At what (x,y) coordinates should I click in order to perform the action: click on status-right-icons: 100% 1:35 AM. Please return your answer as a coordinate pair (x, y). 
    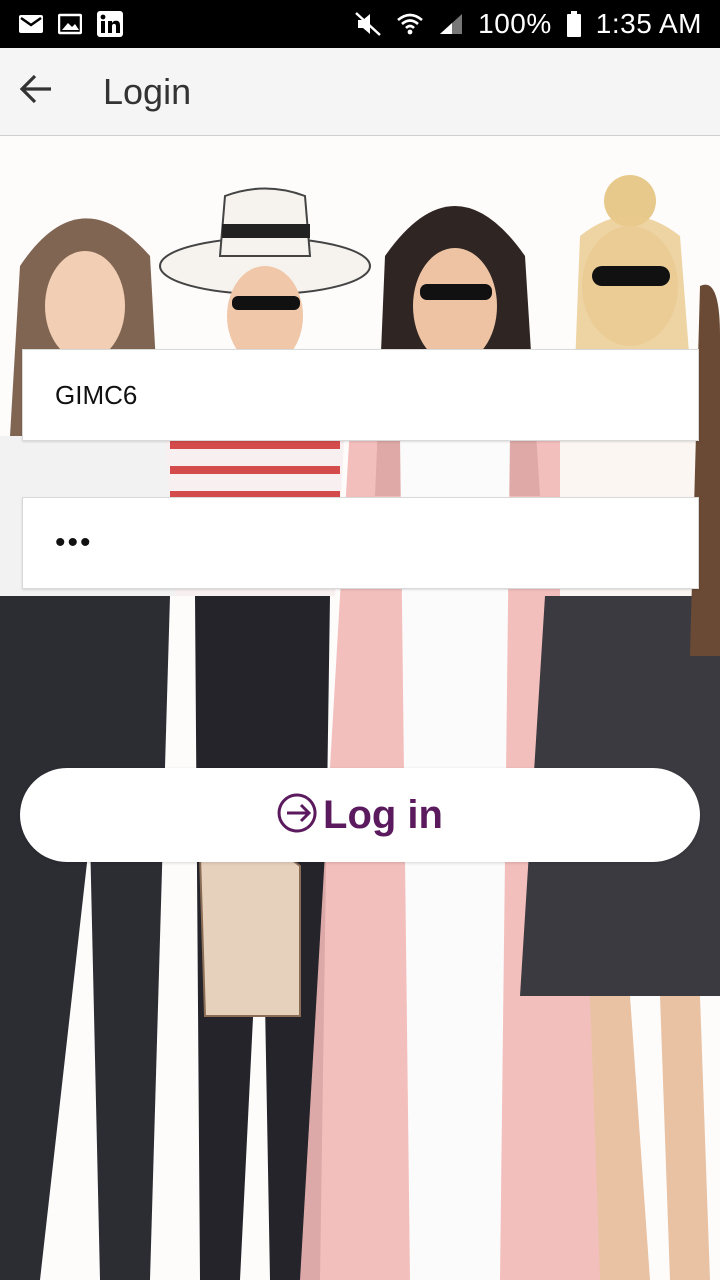
    Looking at the image, I should click on (528, 24).